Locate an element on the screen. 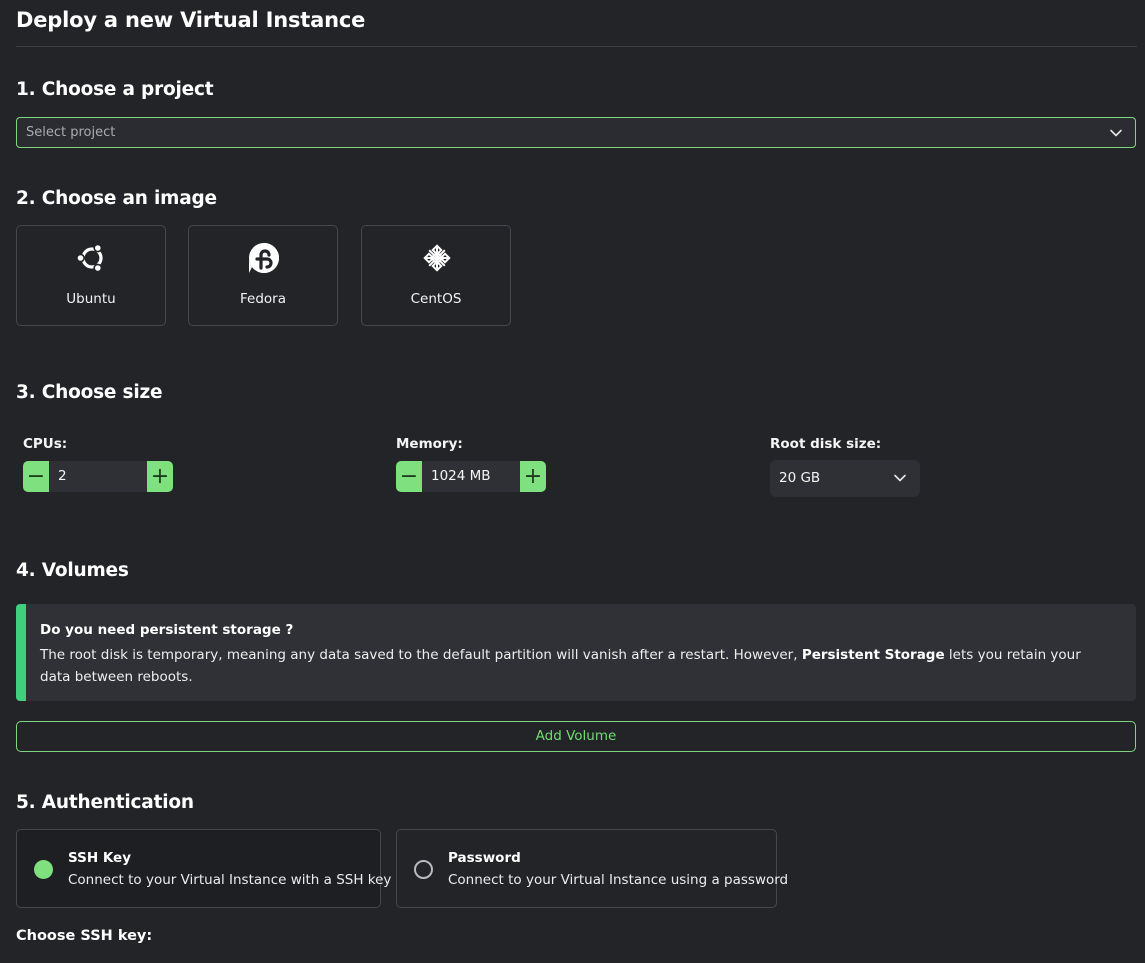 The width and height of the screenshot is (1145, 963). page-title: Deploy a new Virtual Instance is located at coordinates (191, 20).